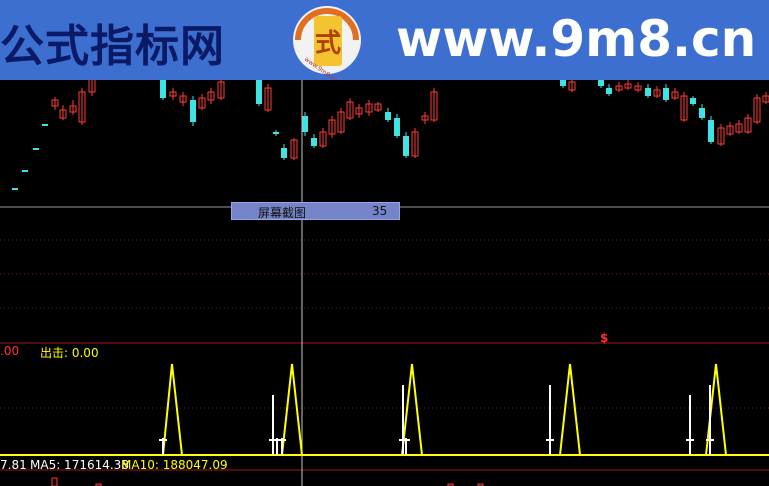  I want to click on ma5-label: MA5: 171614.38, so click(79, 465).